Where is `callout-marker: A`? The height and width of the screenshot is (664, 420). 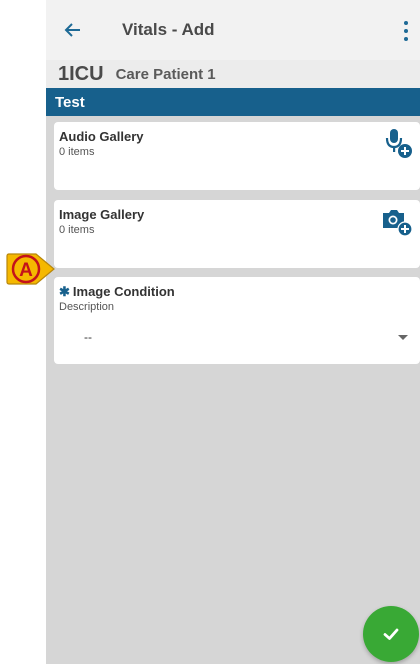 callout-marker: A is located at coordinates (32, 269).